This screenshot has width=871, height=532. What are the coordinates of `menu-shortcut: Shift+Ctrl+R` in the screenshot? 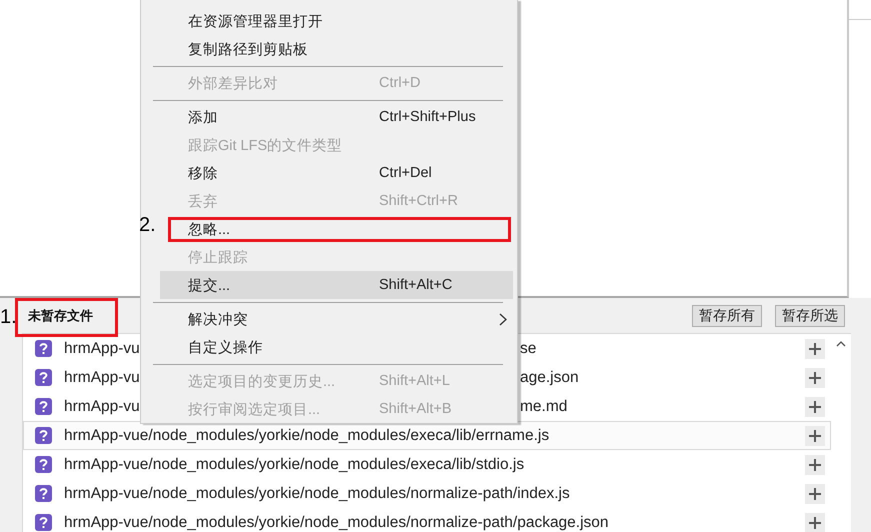 It's located at (418, 201).